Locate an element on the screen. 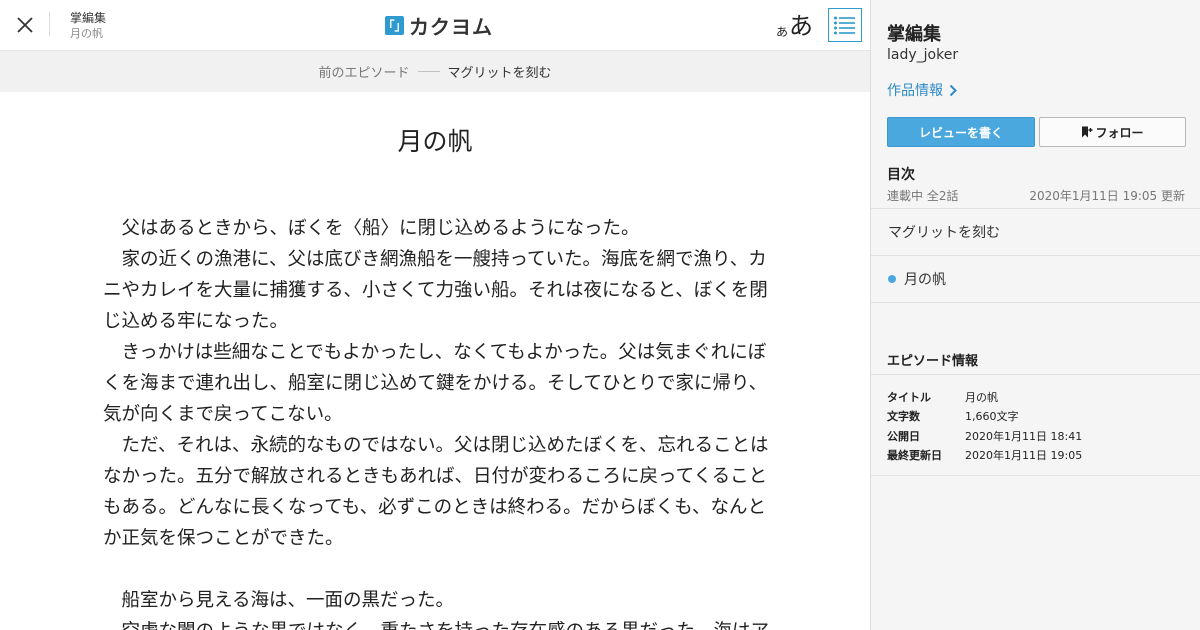  toc-item-label: 月の帆 is located at coordinates (925, 280).